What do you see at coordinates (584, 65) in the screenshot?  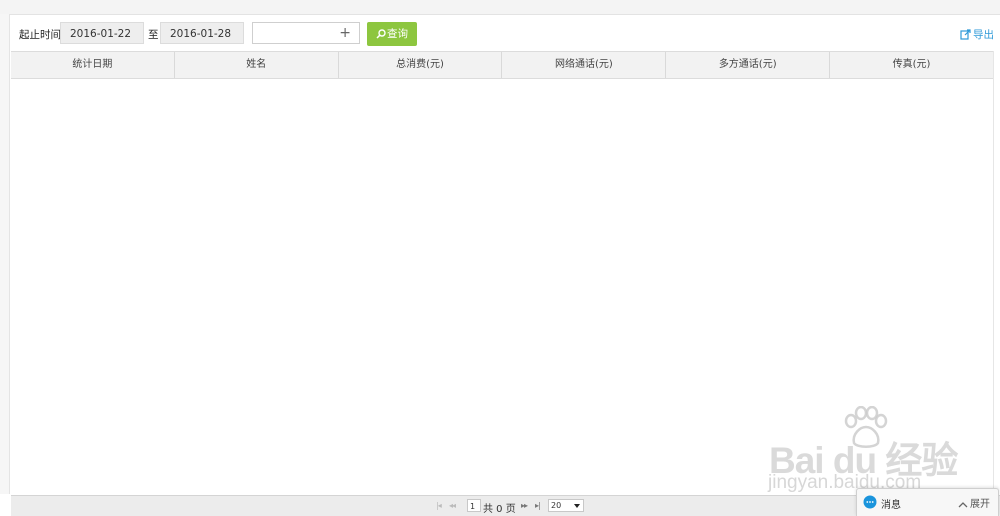 I see `column-network-call: 网络通话(元)` at bounding box center [584, 65].